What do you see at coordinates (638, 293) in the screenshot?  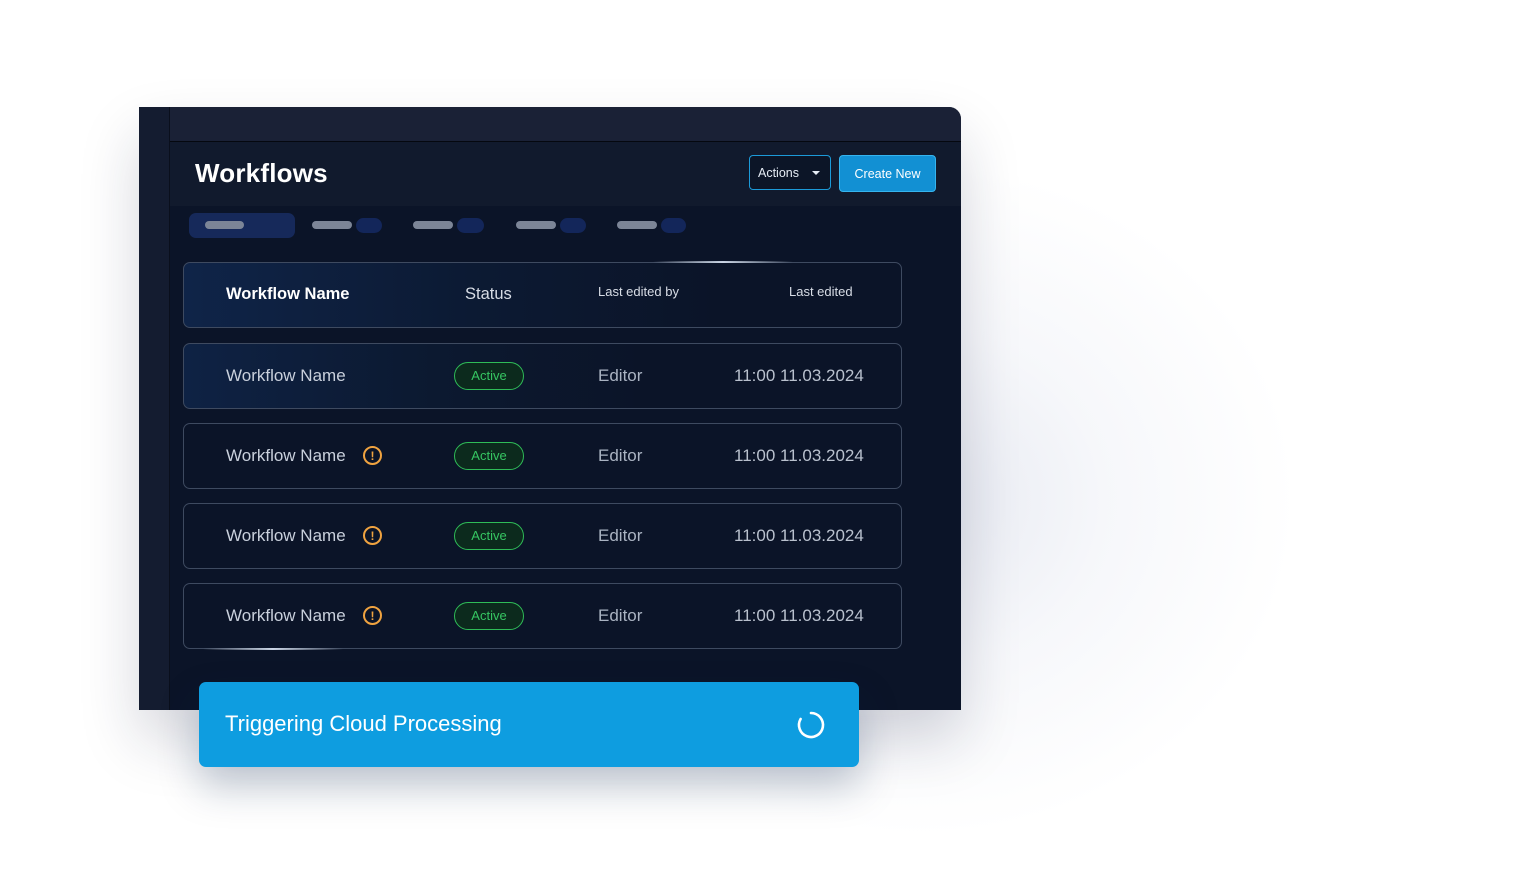 I see `column-header-last-edited-by: Last edited by` at bounding box center [638, 293].